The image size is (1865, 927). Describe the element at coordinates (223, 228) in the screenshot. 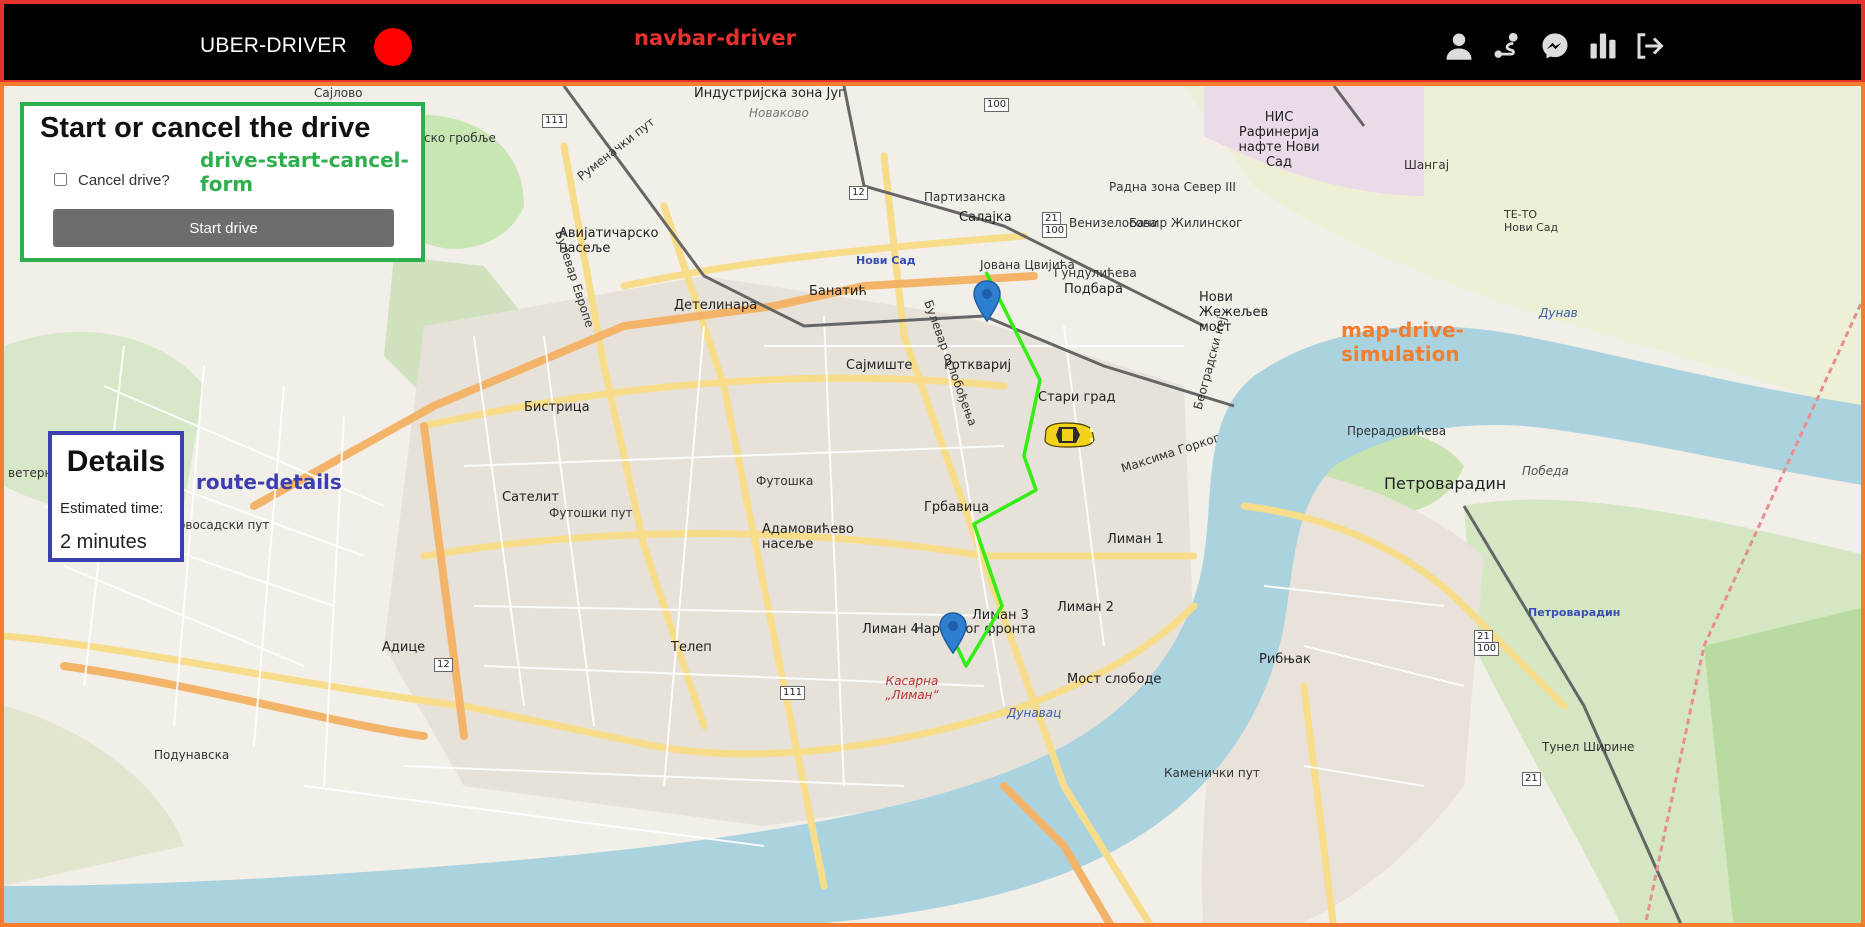

I see `start-drive-button: Start drive` at that location.